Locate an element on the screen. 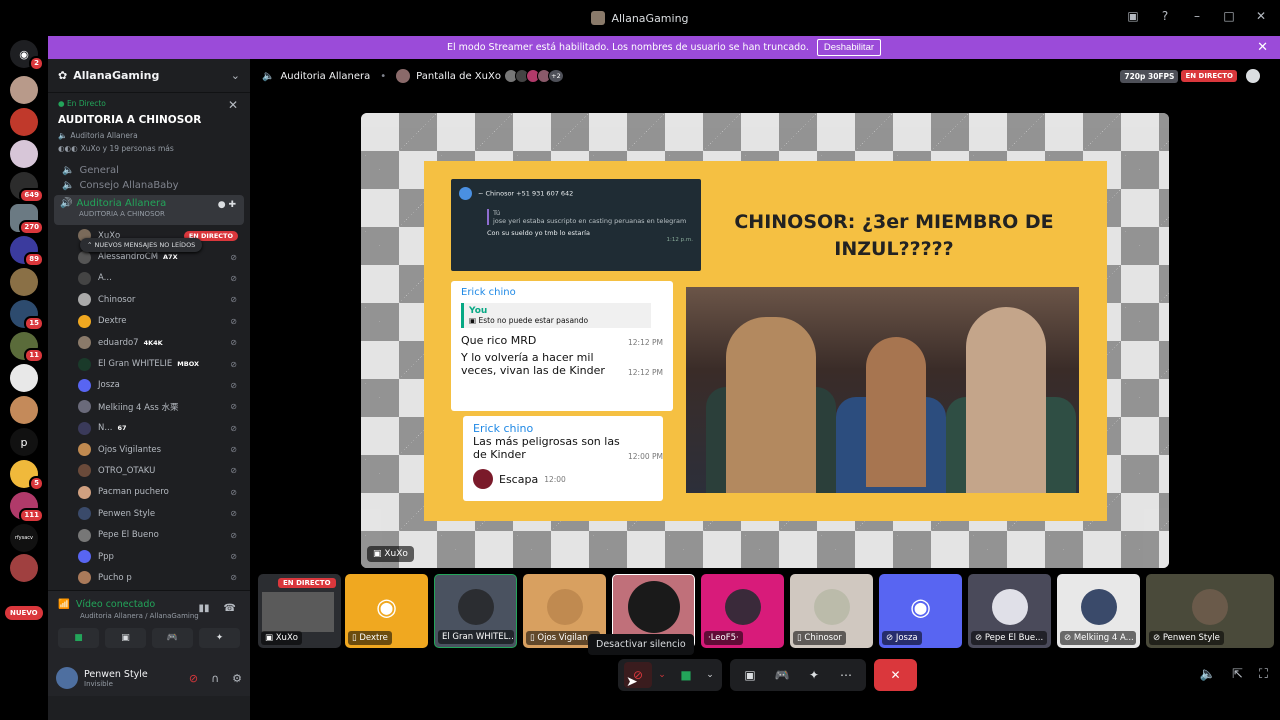  server-icon: 111 is located at coordinates (27, 507).